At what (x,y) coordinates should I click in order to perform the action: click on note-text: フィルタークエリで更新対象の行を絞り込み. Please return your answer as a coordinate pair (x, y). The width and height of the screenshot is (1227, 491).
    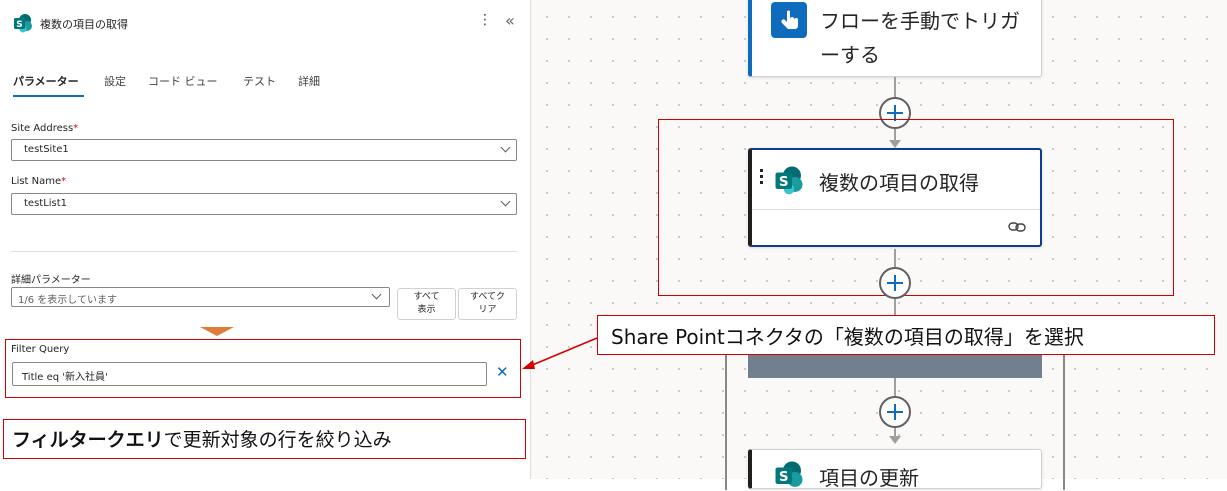
    Looking at the image, I should click on (202, 438).